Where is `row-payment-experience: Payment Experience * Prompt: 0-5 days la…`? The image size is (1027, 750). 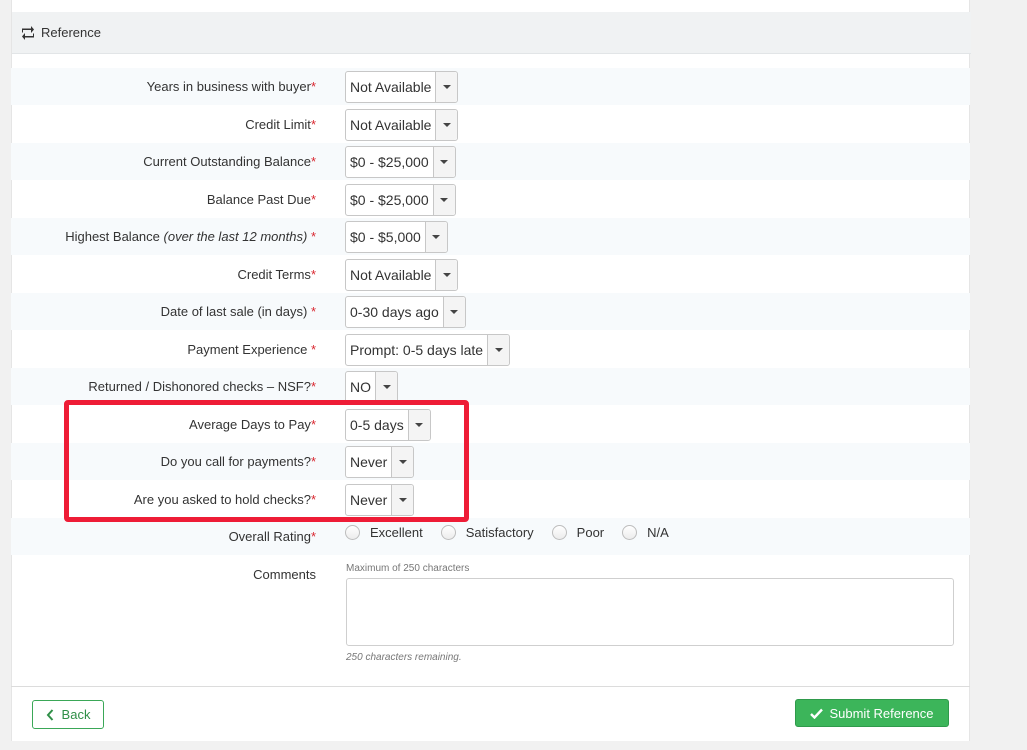 row-payment-experience: Payment Experience * Prompt: 0-5 days la… is located at coordinates (490, 349).